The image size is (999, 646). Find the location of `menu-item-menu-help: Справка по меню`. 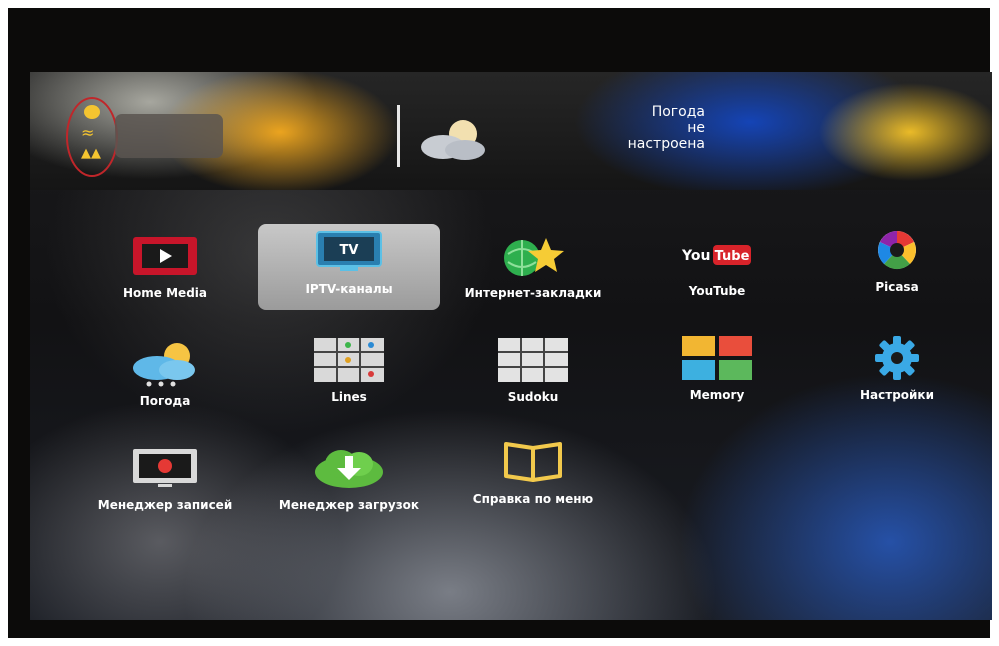

menu-item-menu-help: Справка по меню is located at coordinates (533, 472).